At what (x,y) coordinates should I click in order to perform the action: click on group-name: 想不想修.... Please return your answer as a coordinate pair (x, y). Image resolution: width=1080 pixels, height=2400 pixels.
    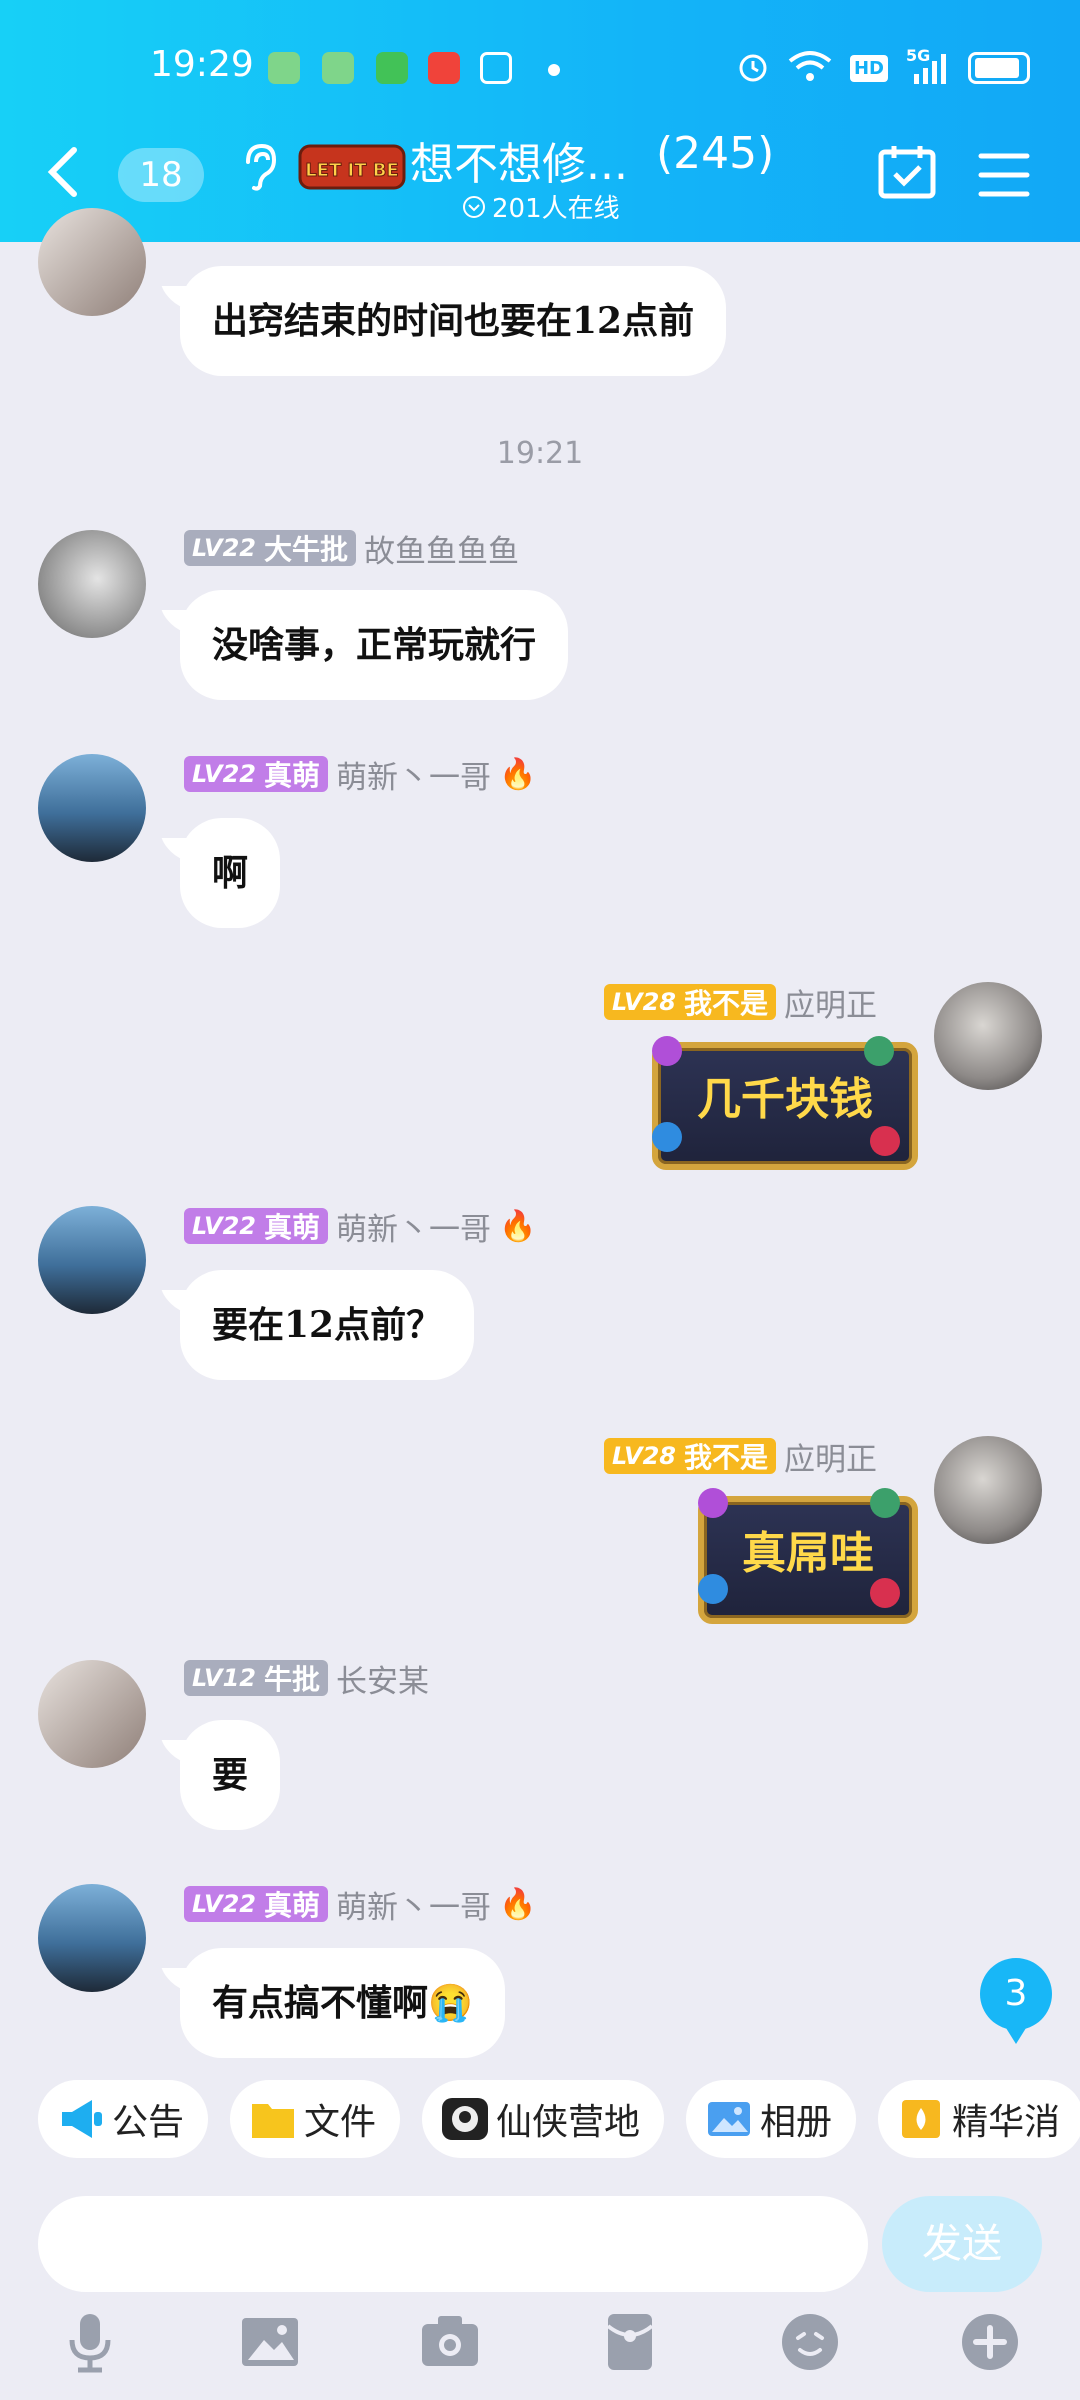
    Looking at the image, I should click on (519, 160).